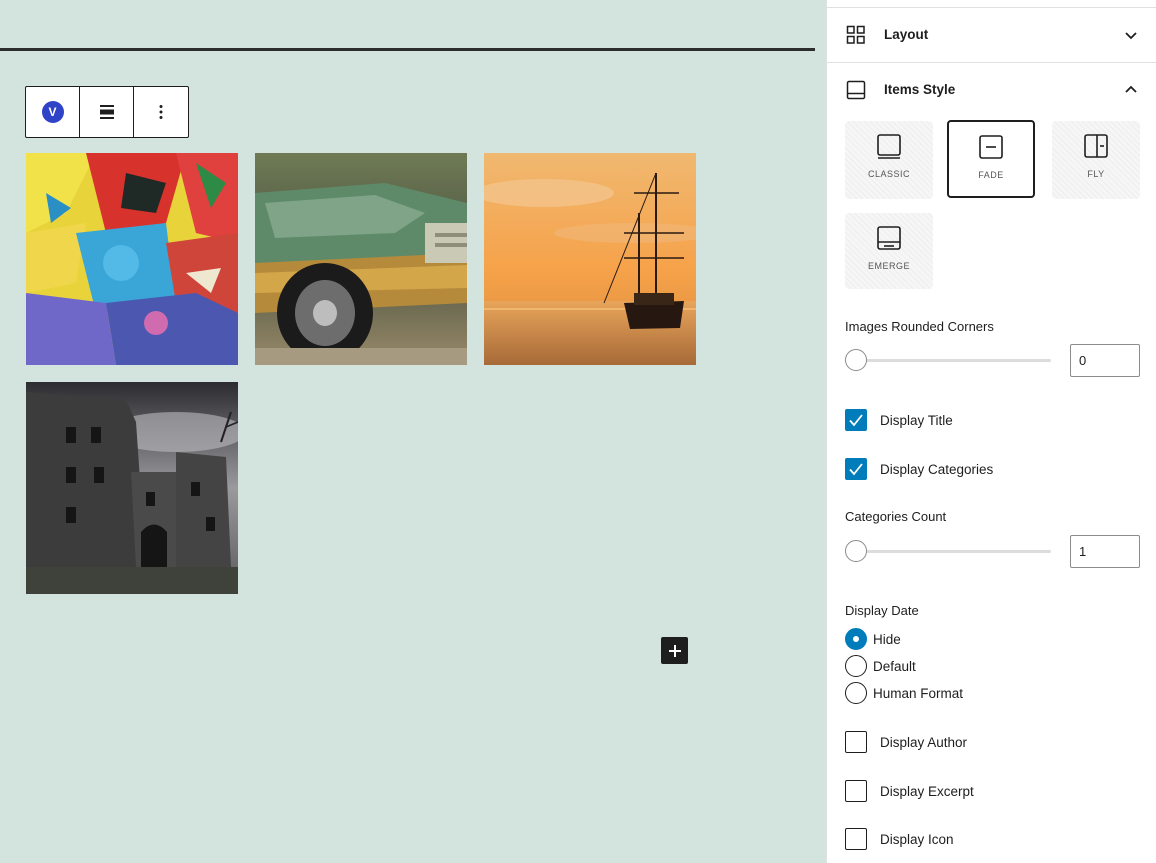  I want to click on display-title-checkbox, so click(856, 420).